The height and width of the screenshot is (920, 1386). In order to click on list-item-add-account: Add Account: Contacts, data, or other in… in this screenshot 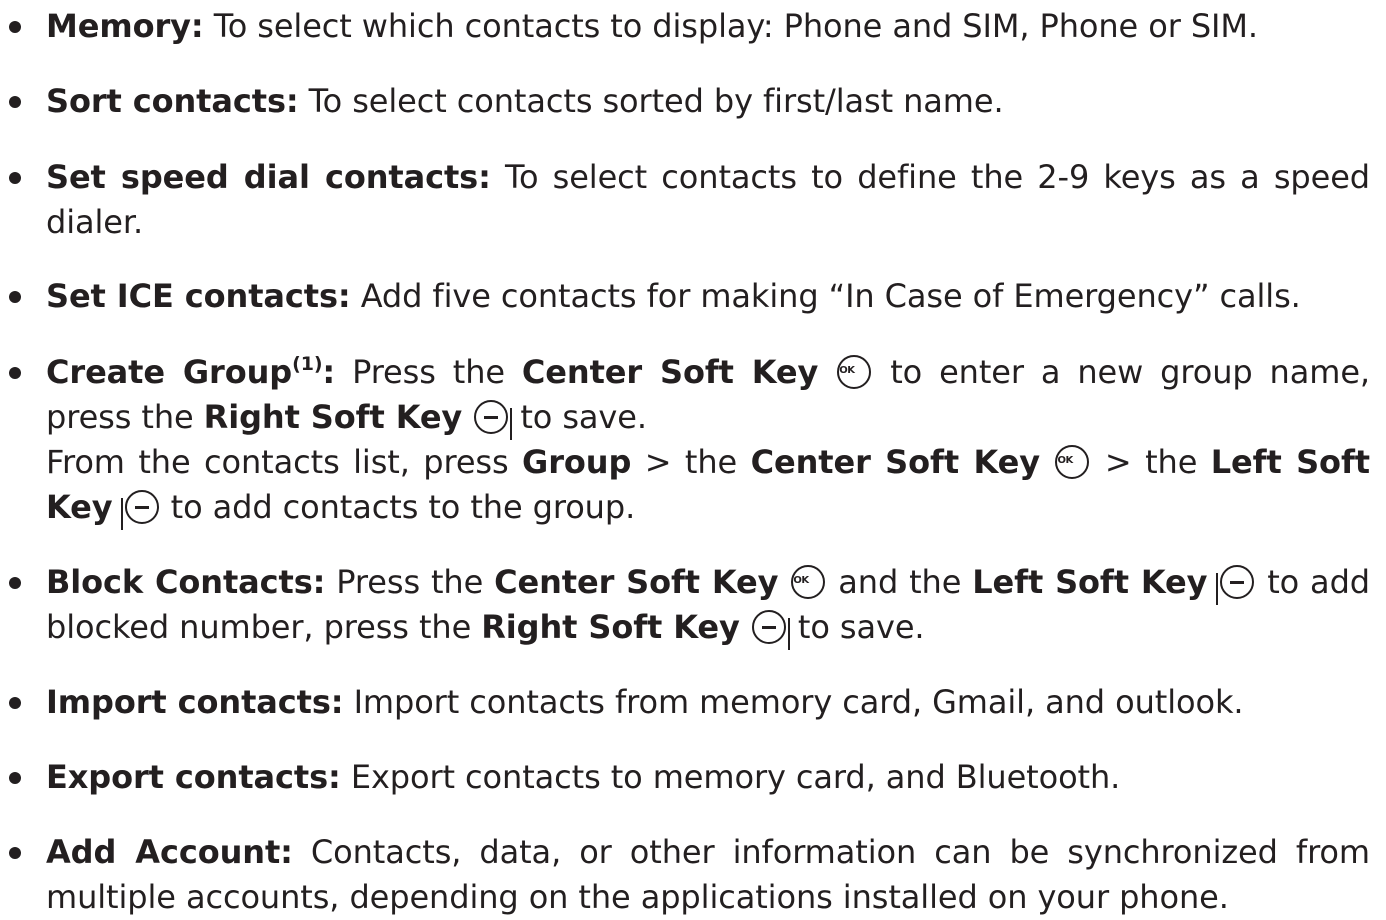, I will do `click(685, 875)`.